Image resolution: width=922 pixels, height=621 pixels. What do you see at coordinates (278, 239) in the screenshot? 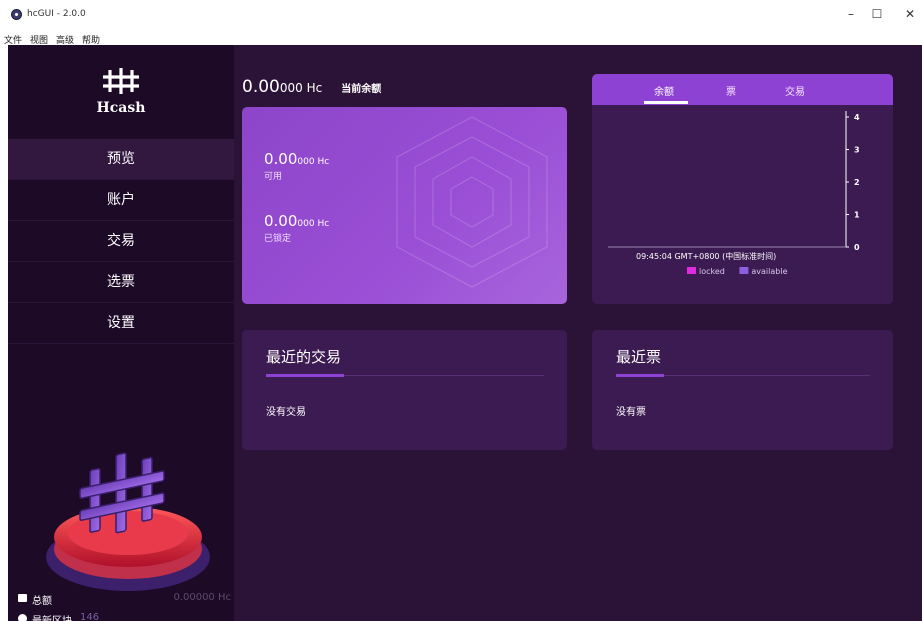
I see `locked-label: 已锁定` at bounding box center [278, 239].